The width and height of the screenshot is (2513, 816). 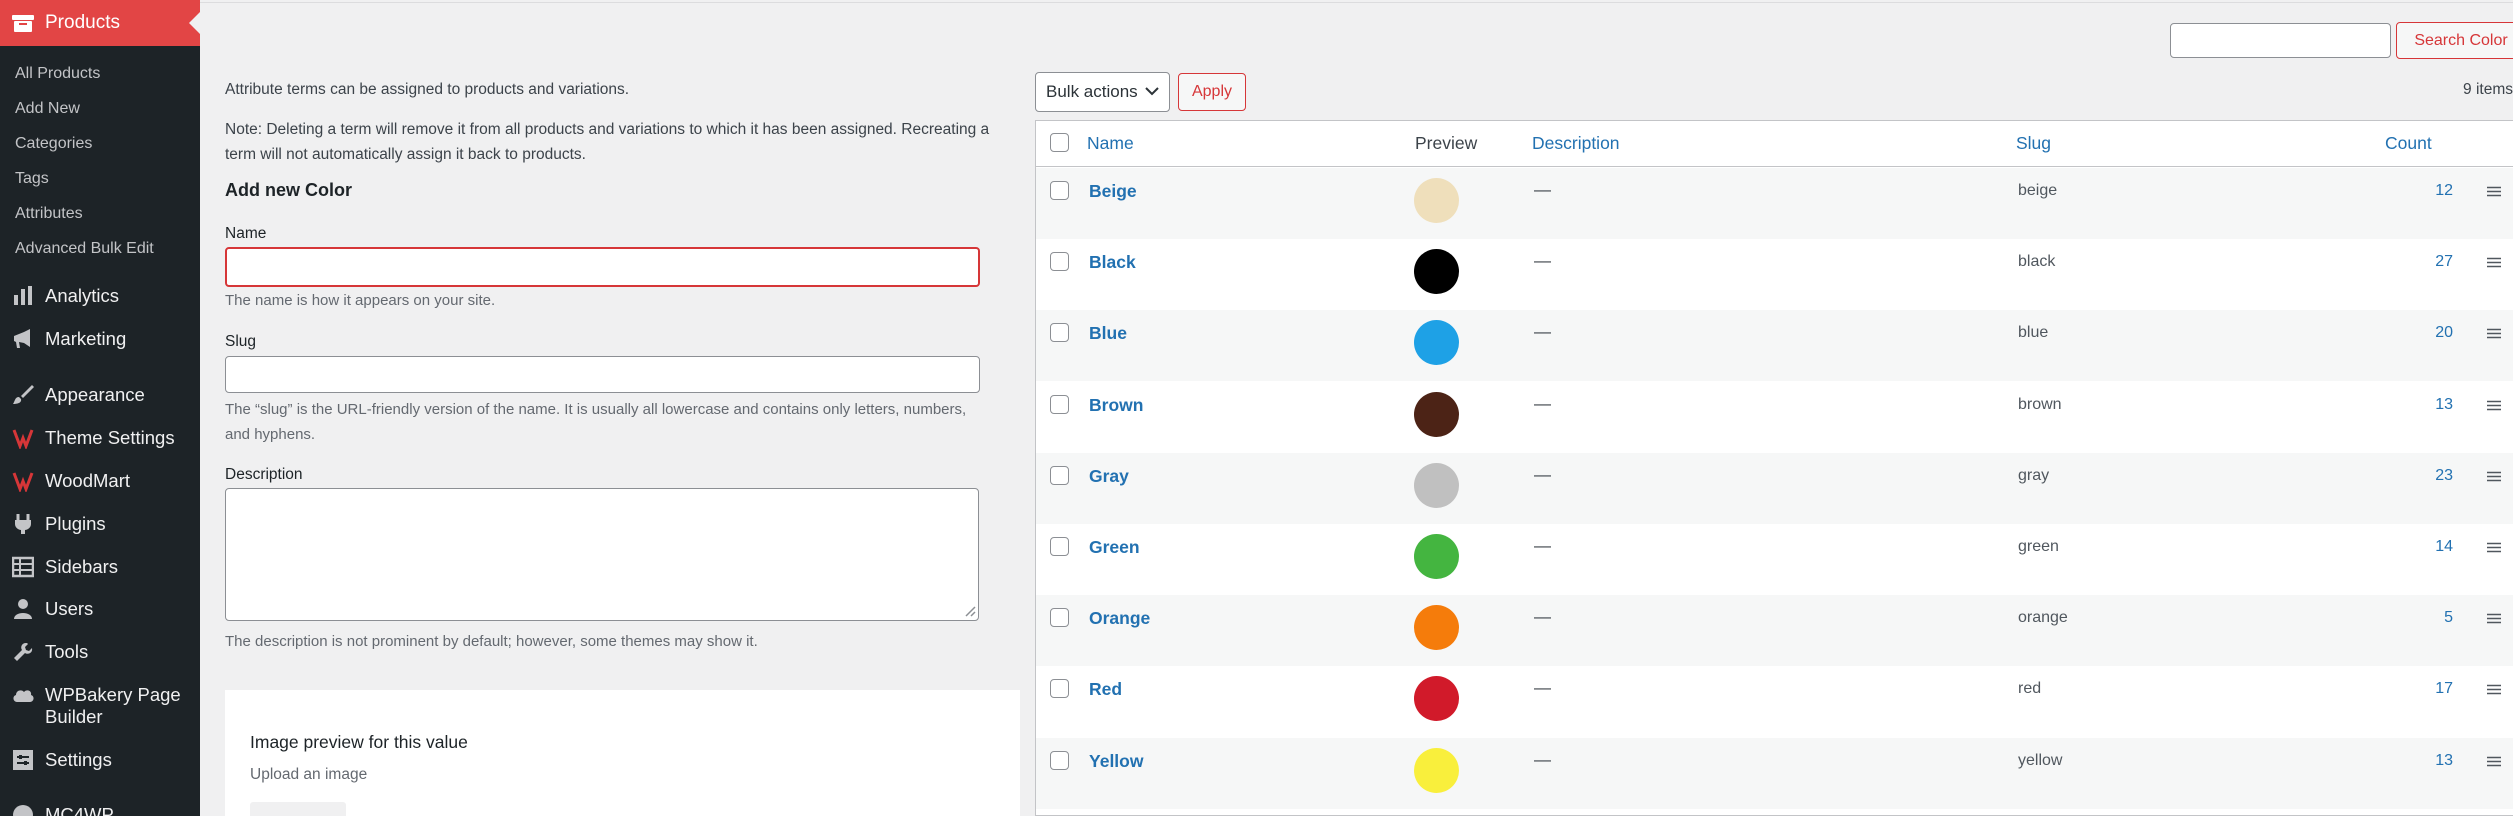 What do you see at coordinates (100, 567) in the screenshot?
I see `sidebar-item-sidebars: Sidebars` at bounding box center [100, 567].